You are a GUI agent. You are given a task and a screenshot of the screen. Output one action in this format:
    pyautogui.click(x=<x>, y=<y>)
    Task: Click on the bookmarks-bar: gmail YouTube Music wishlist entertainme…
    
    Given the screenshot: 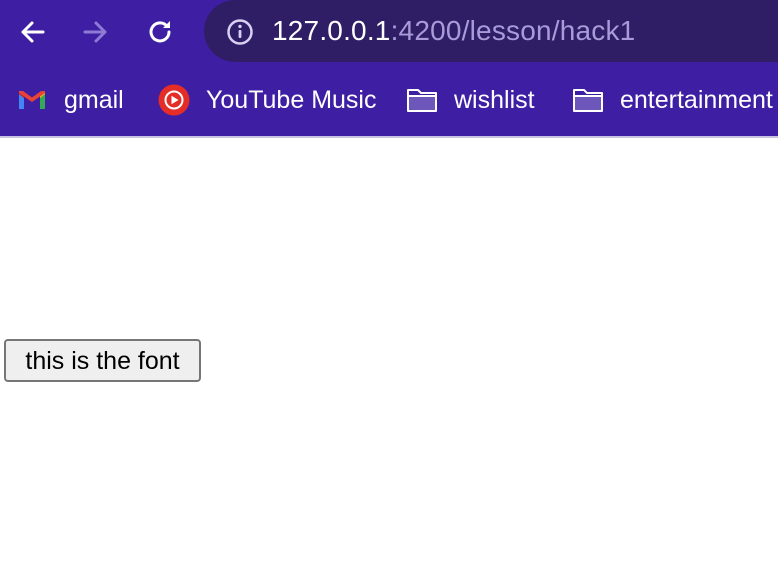 What is the action you would take?
    pyautogui.click(x=389, y=100)
    